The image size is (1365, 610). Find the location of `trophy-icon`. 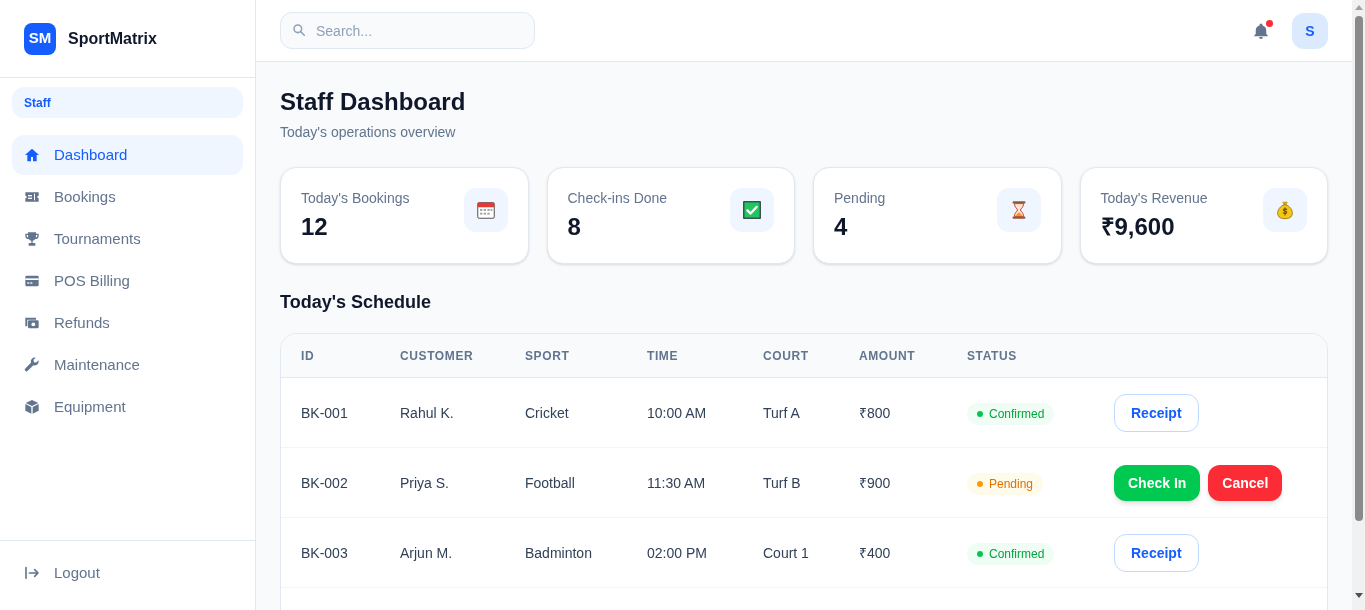

trophy-icon is located at coordinates (32, 239).